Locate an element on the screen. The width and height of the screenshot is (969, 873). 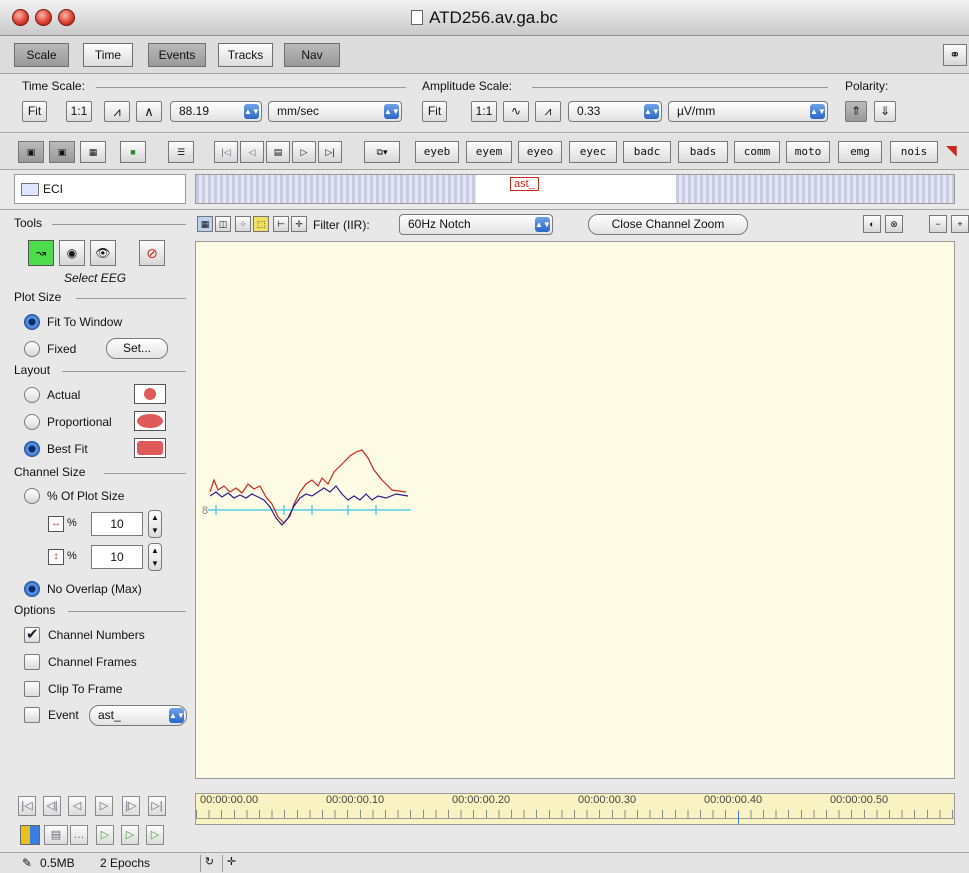
zoom-out-icon: − is located at coordinates (938, 224).